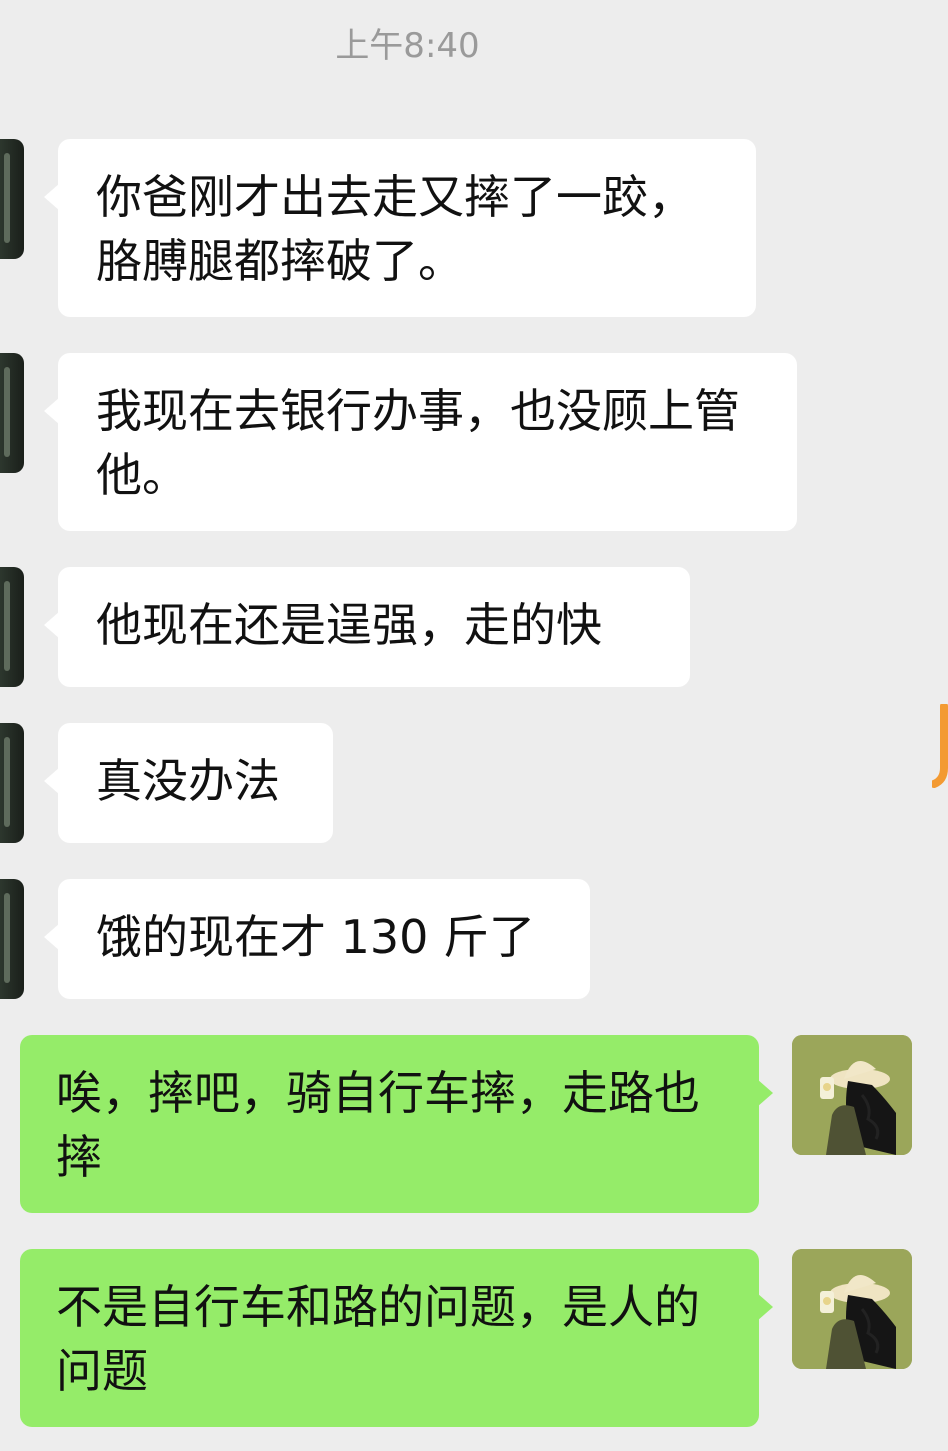 The image size is (948, 1451). Describe the element at coordinates (420, 442) in the screenshot. I see `message-bubble-incoming: 我现在去银行办事，也没顾上管他。` at that location.